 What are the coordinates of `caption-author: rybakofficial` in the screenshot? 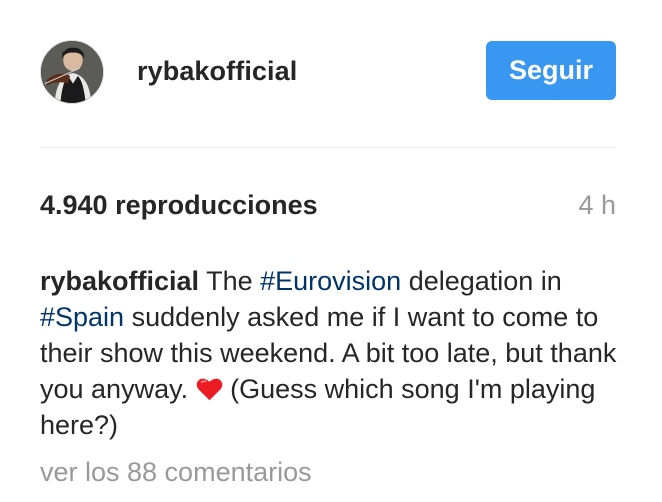 It's located at (119, 281).